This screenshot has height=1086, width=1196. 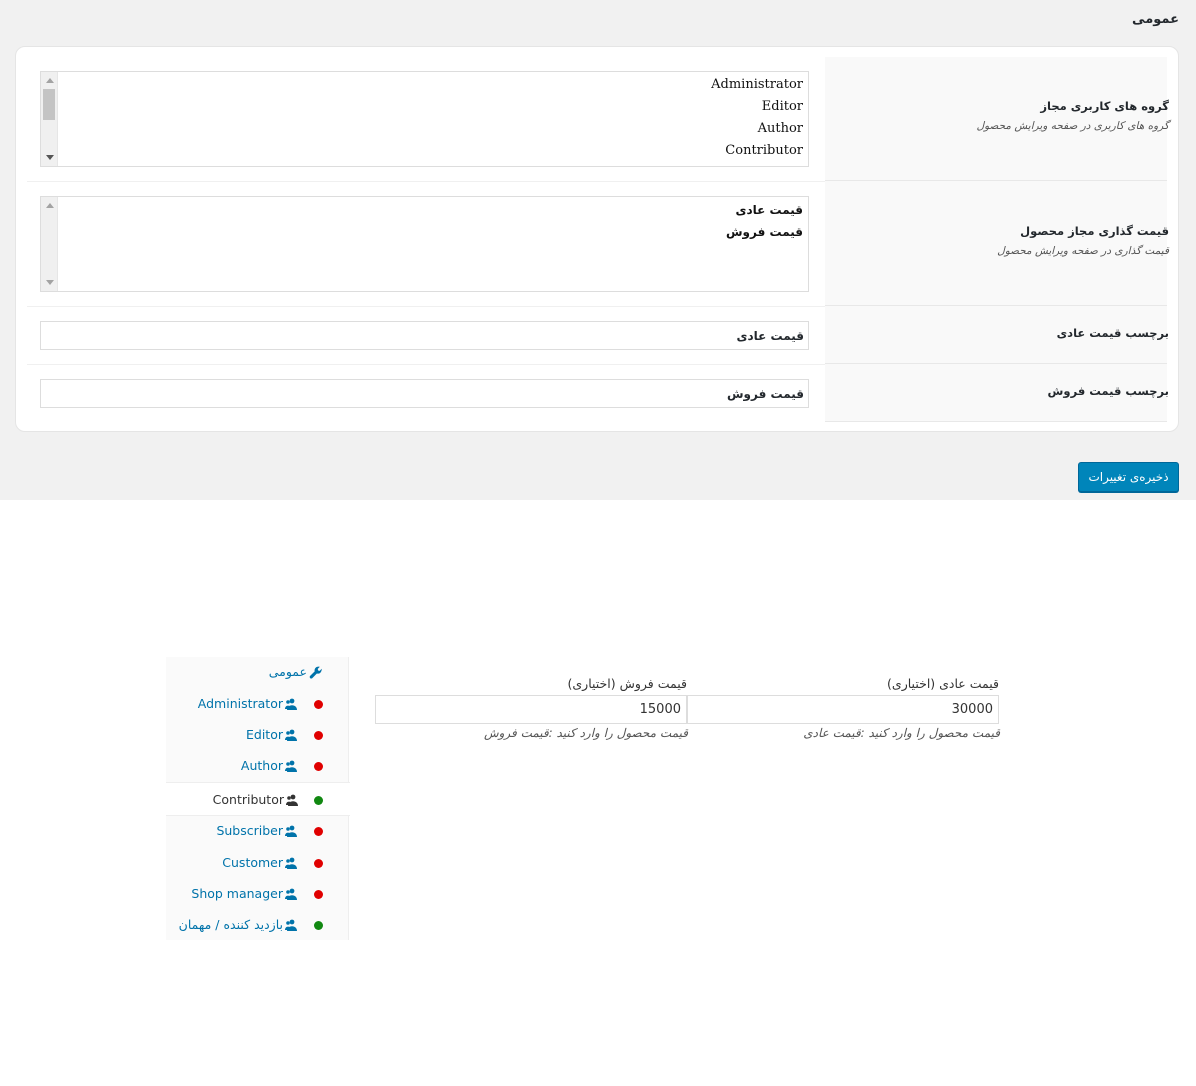 I want to click on scroll-thumb, so click(x=49, y=104).